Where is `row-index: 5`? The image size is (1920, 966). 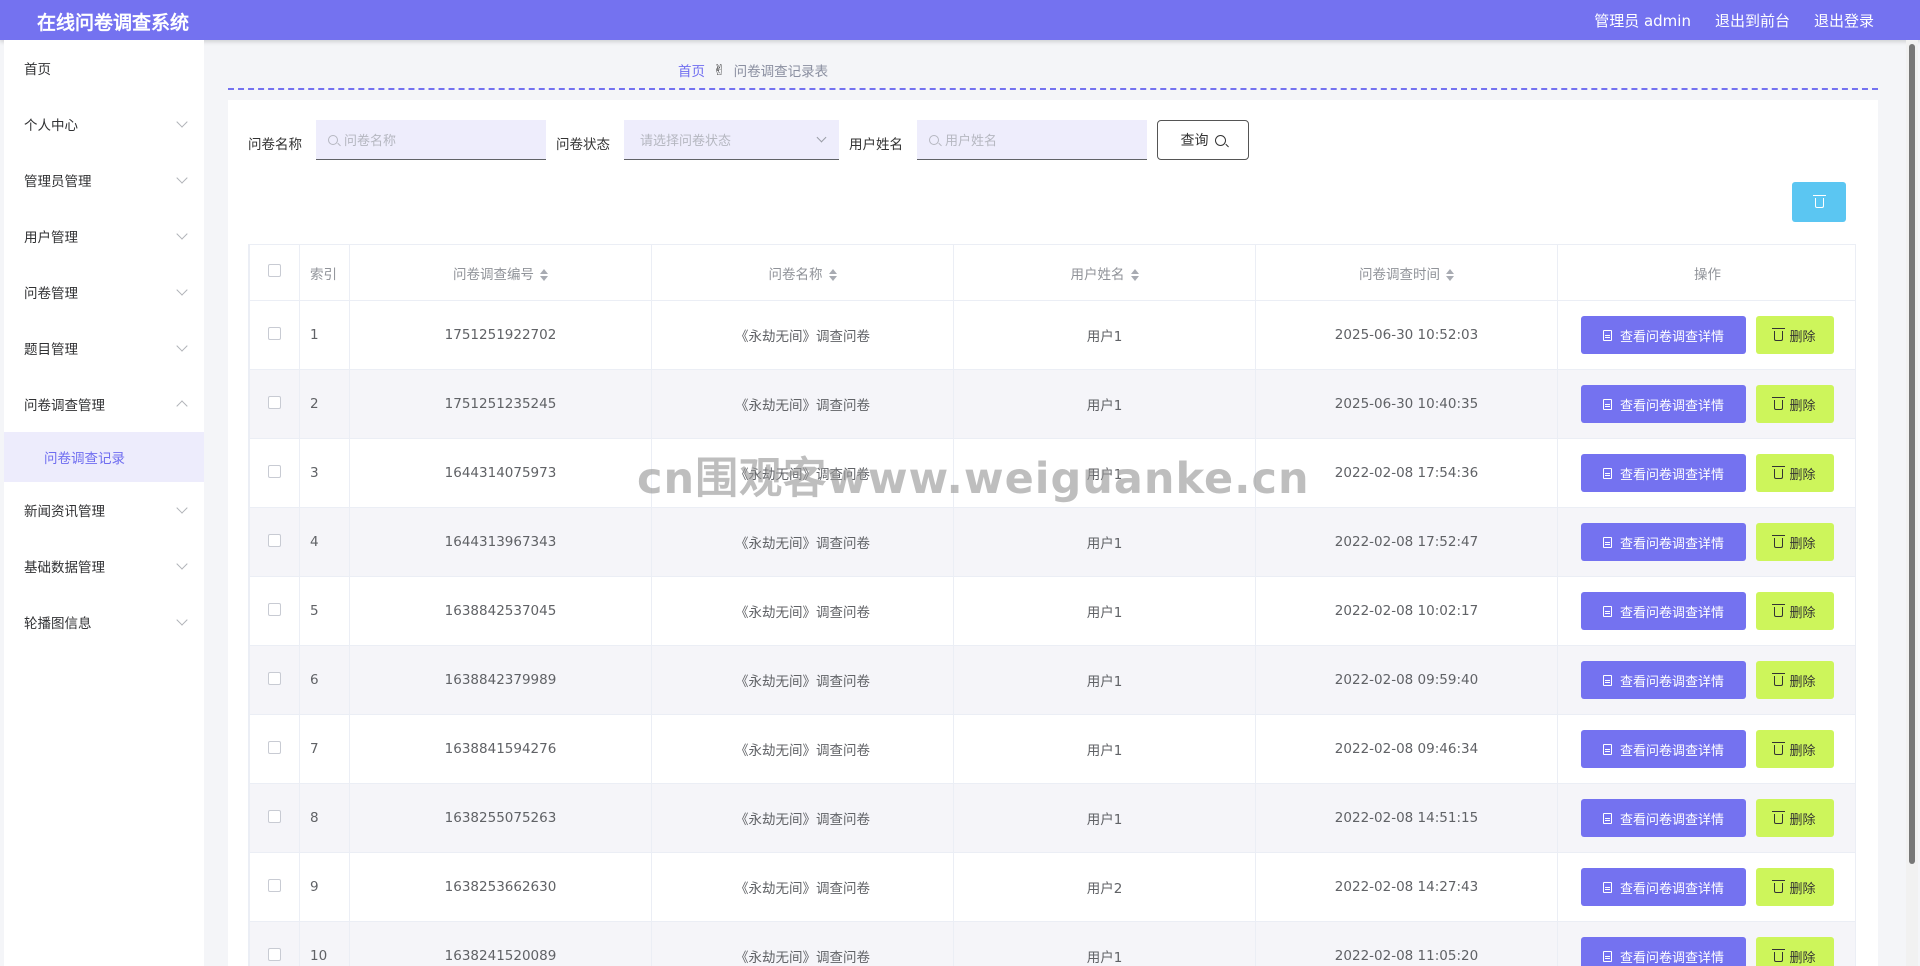 row-index: 5 is located at coordinates (324, 611).